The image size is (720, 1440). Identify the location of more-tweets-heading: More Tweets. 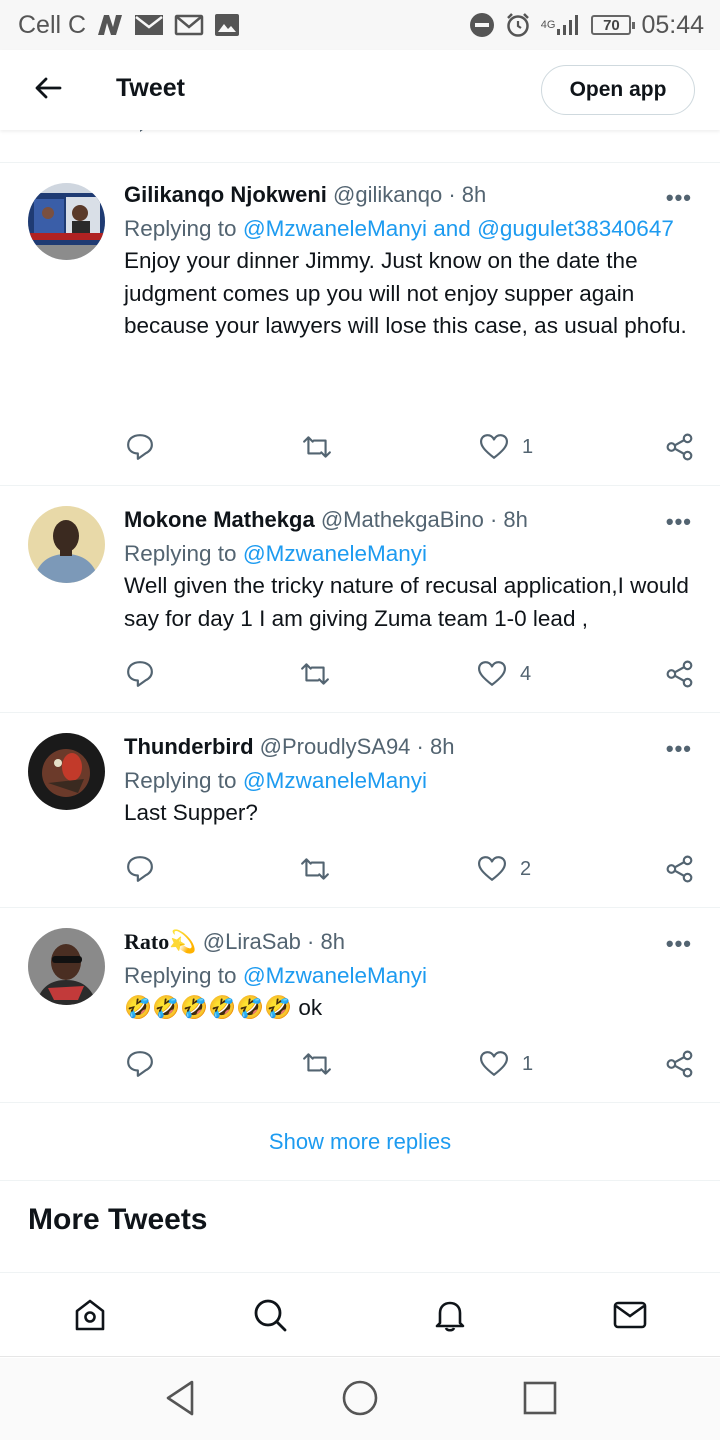
(118, 1219).